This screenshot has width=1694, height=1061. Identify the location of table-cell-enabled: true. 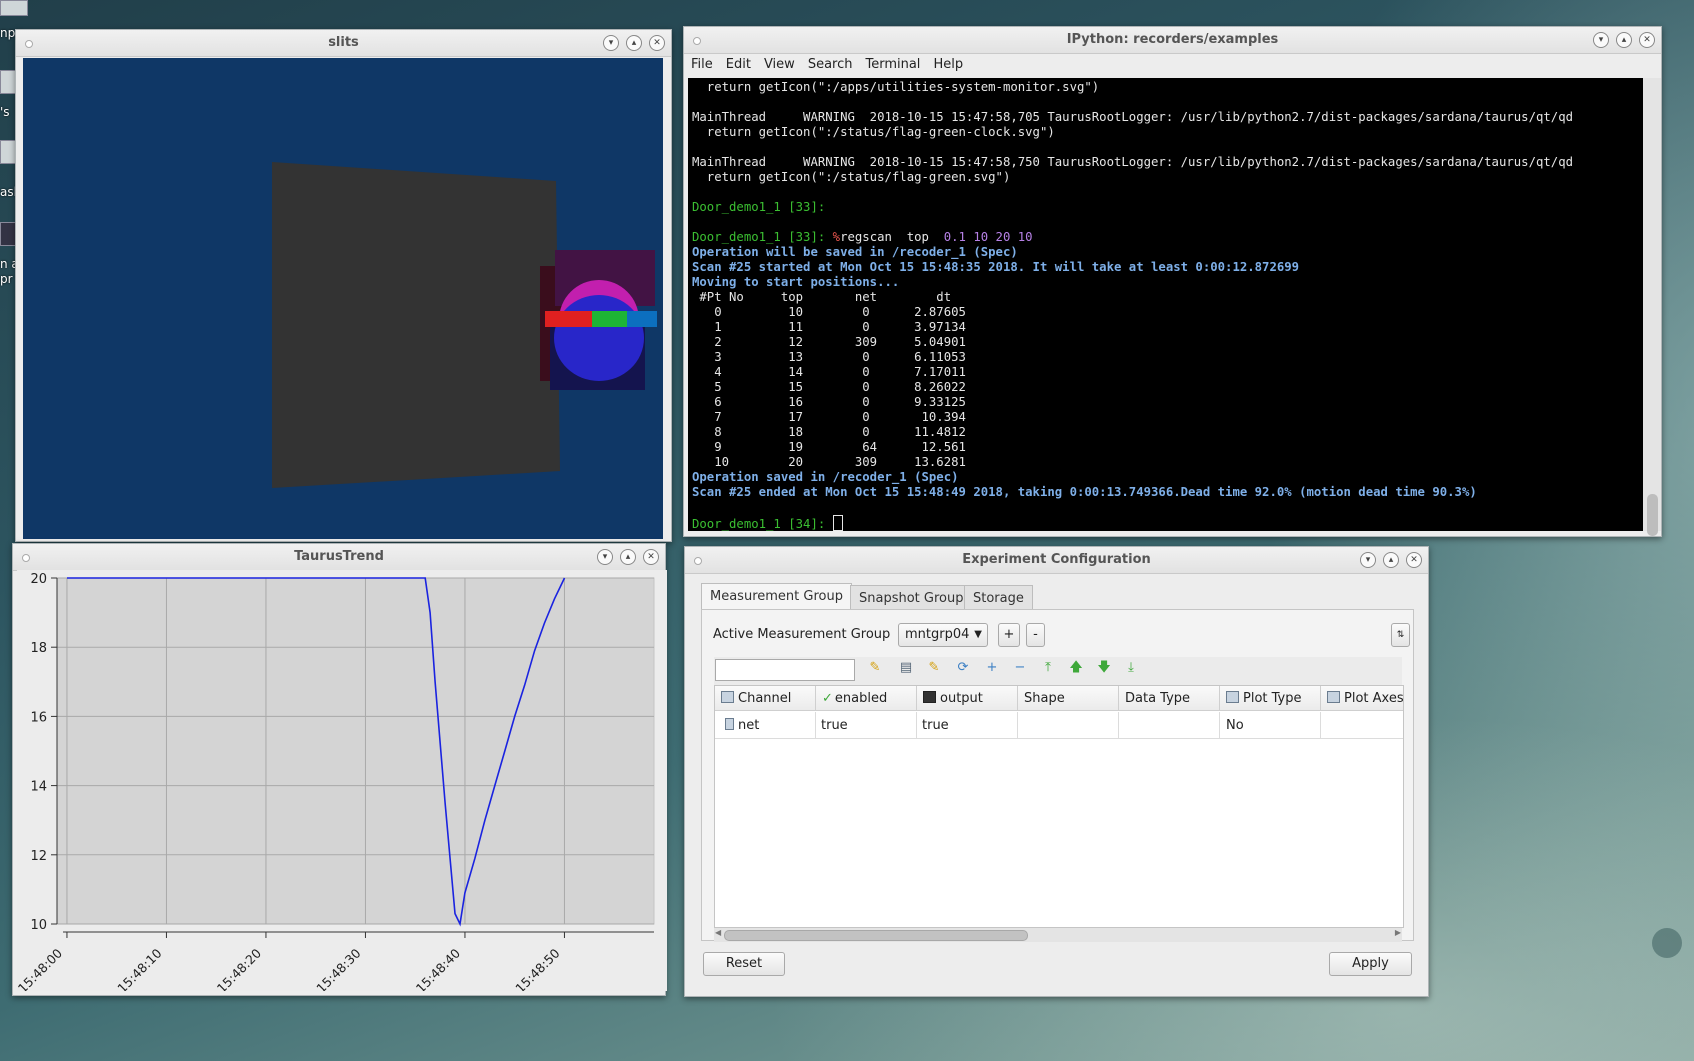
(866, 725).